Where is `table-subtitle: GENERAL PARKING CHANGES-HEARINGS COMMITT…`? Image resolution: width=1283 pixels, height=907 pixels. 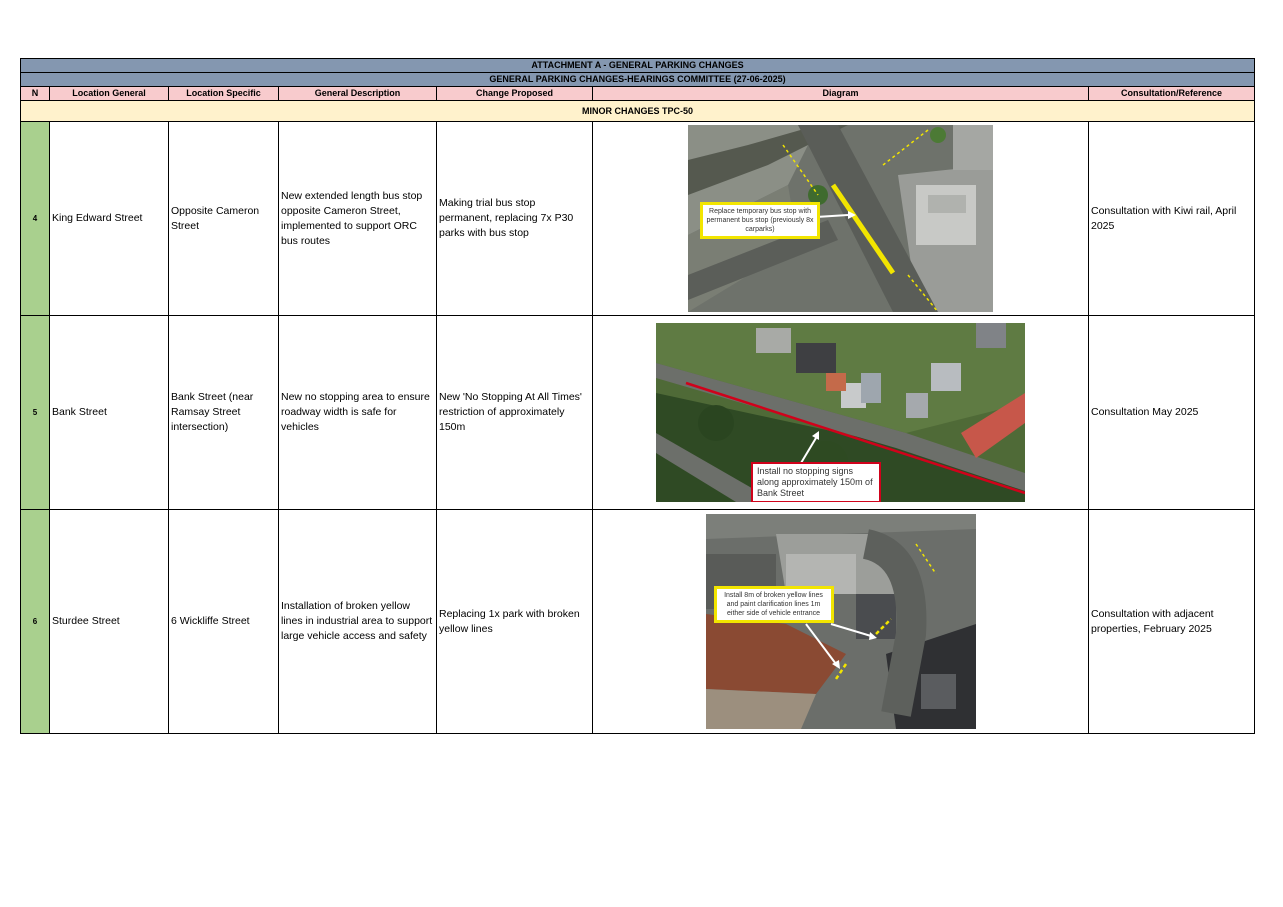 table-subtitle: GENERAL PARKING CHANGES-HEARINGS COMMITT… is located at coordinates (637, 79).